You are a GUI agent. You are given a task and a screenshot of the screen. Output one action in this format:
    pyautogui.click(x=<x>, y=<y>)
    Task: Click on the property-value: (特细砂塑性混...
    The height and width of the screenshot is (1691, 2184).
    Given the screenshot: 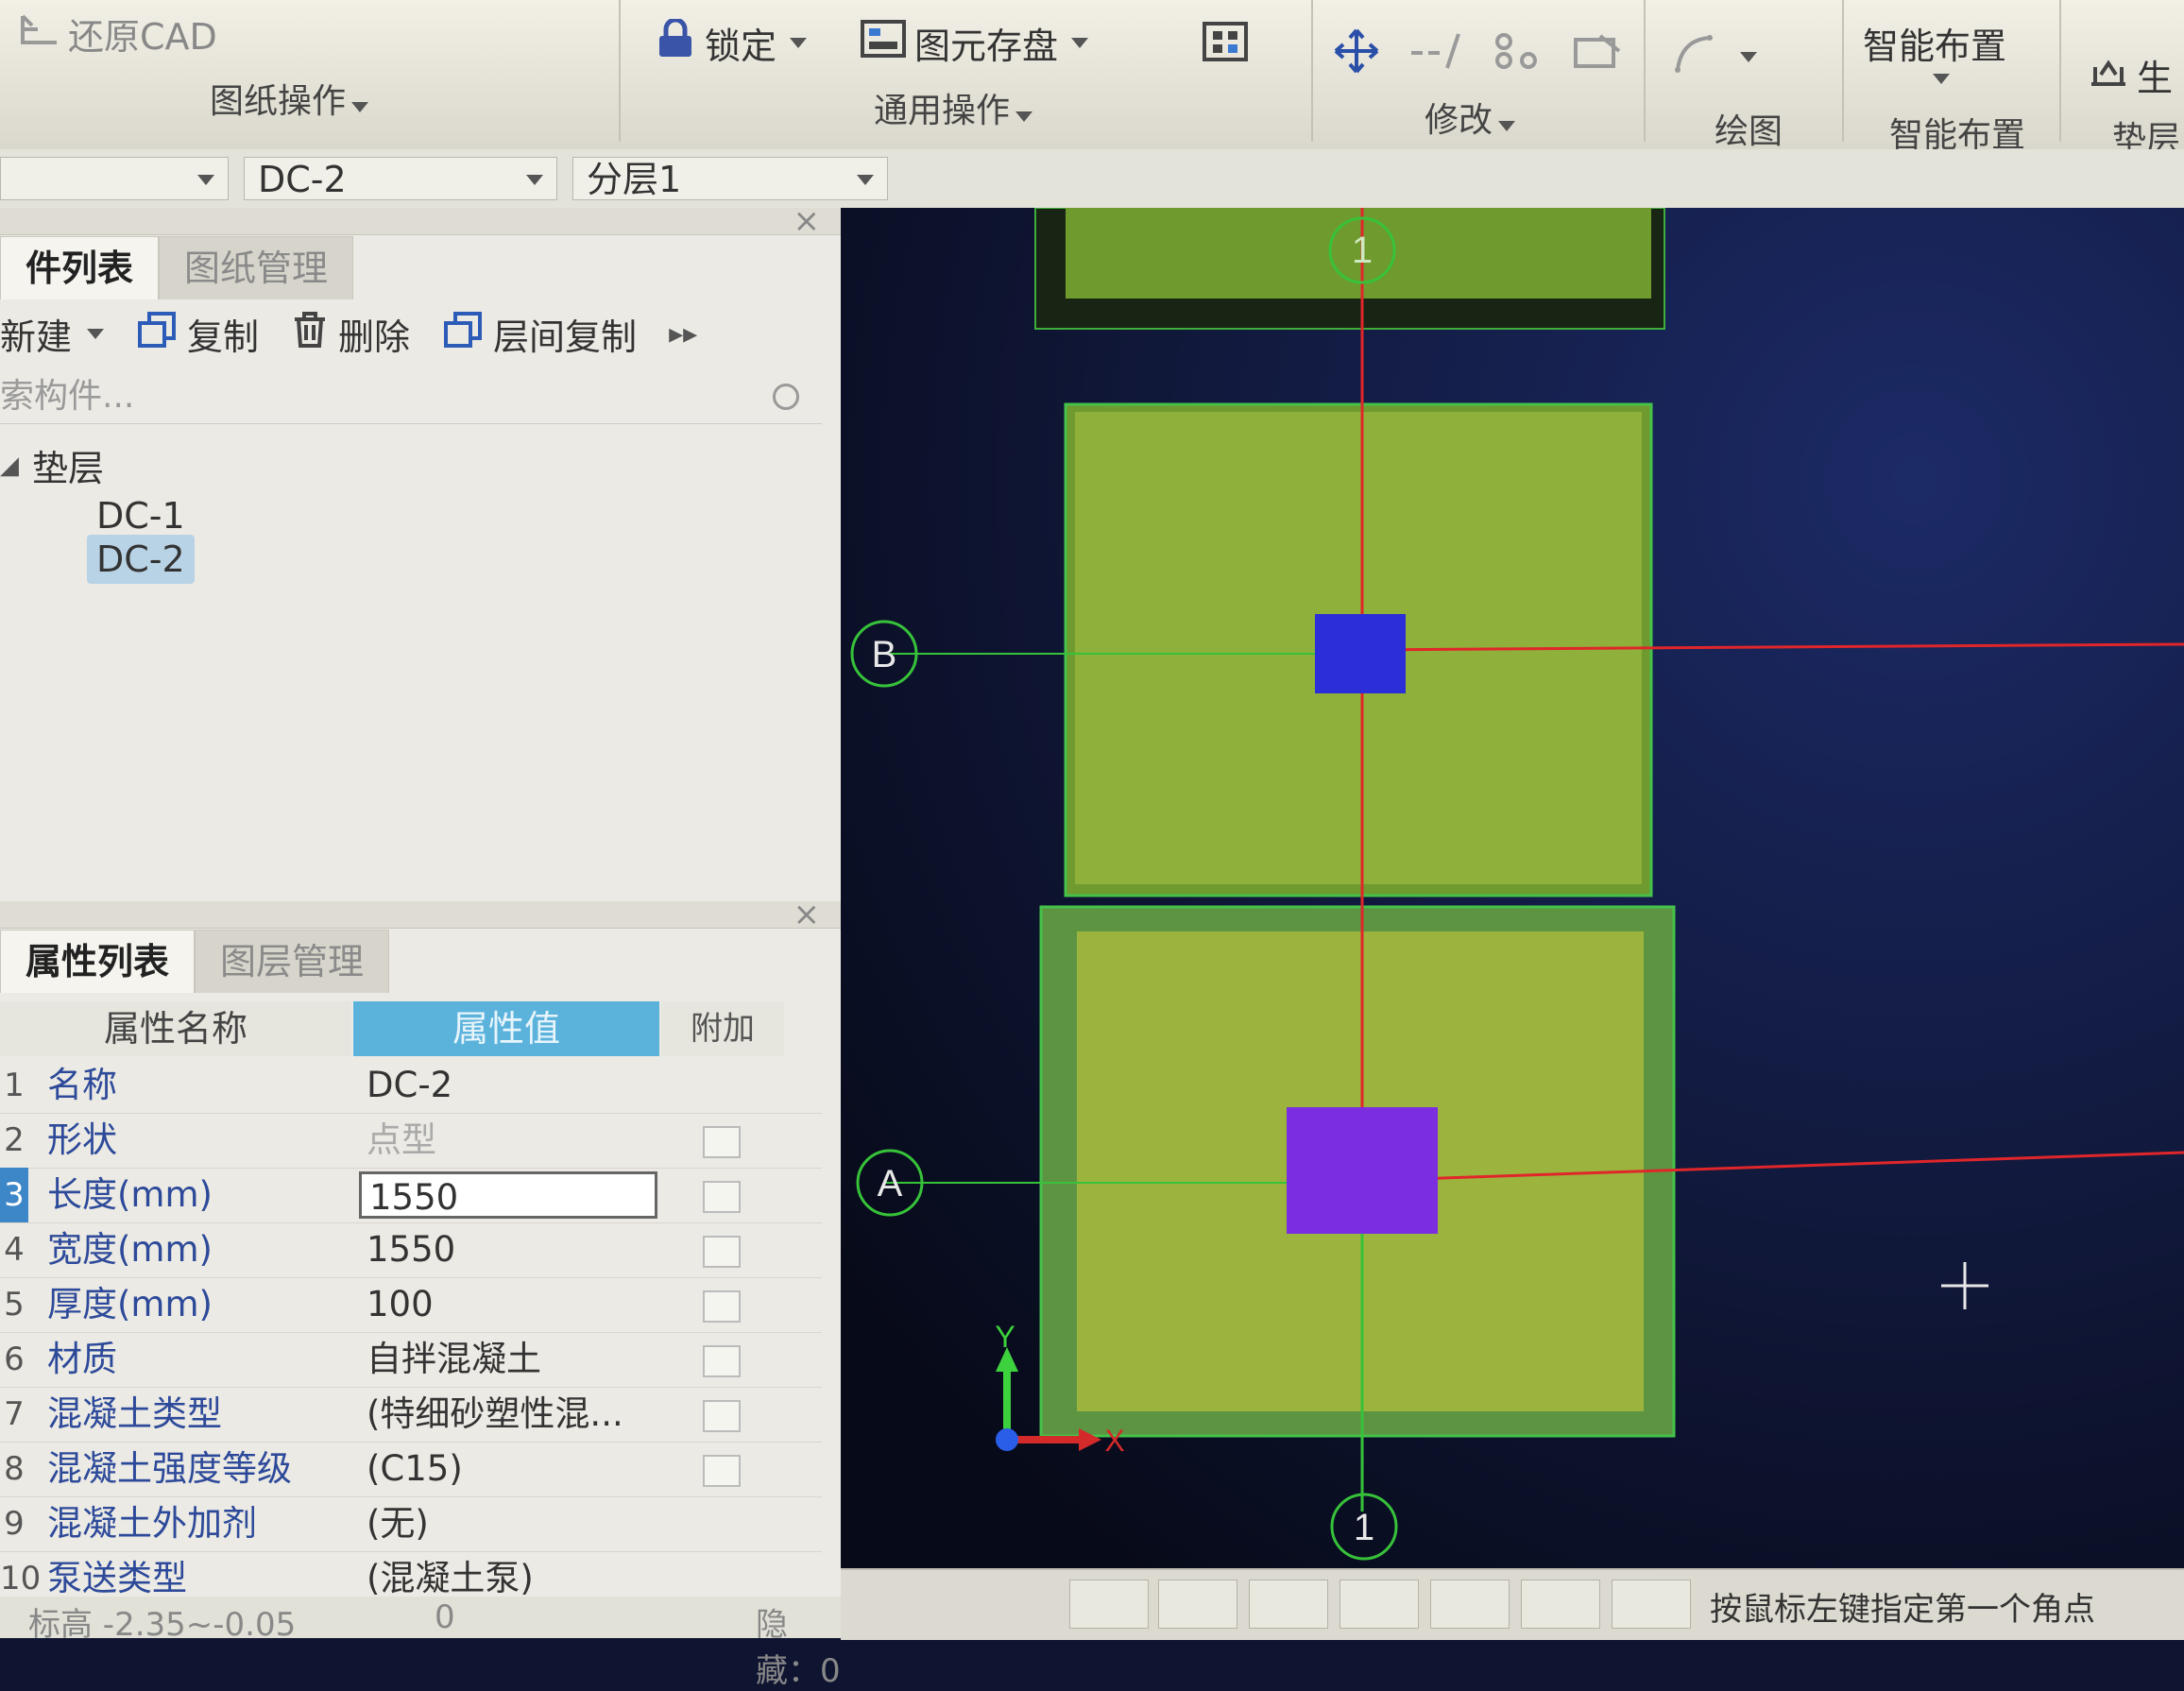 What is the action you would take?
    pyautogui.click(x=495, y=1414)
    